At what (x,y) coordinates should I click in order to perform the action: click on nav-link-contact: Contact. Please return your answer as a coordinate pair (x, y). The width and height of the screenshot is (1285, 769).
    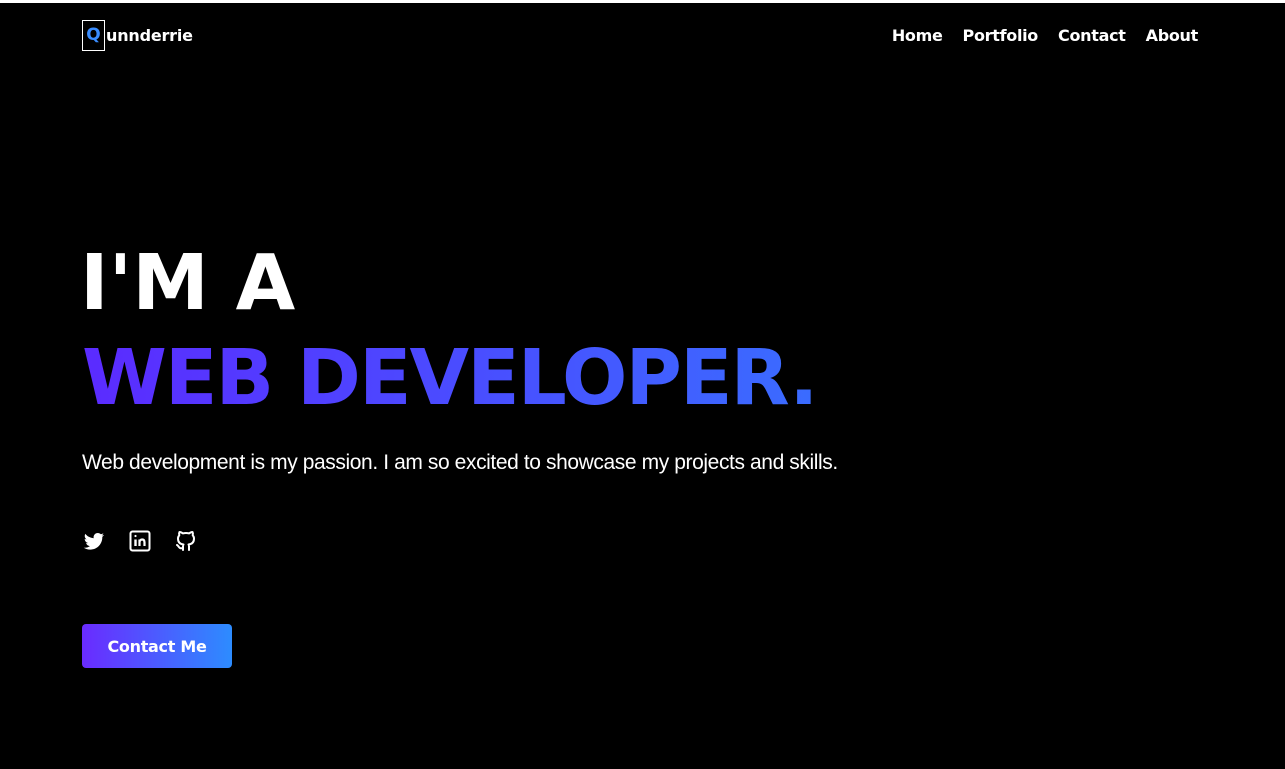
    Looking at the image, I should click on (1092, 35).